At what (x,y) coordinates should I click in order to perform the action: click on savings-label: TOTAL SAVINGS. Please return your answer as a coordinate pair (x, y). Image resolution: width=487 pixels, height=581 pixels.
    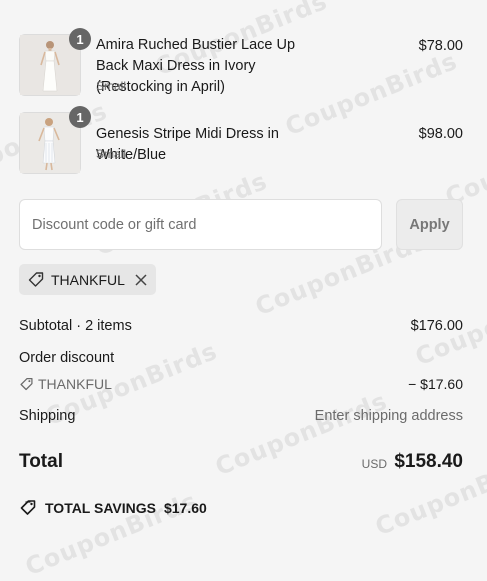
    Looking at the image, I should click on (100, 508).